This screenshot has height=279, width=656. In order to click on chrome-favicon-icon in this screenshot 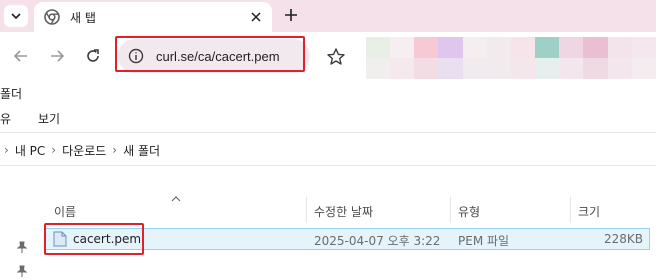, I will do `click(52, 17)`.